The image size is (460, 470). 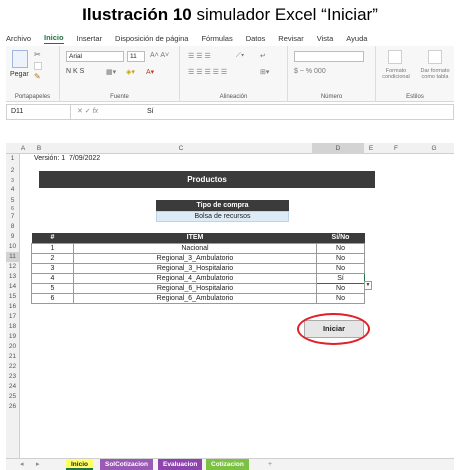 What do you see at coordinates (395, 57) in the screenshot?
I see `conditional-format-icon` at bounding box center [395, 57].